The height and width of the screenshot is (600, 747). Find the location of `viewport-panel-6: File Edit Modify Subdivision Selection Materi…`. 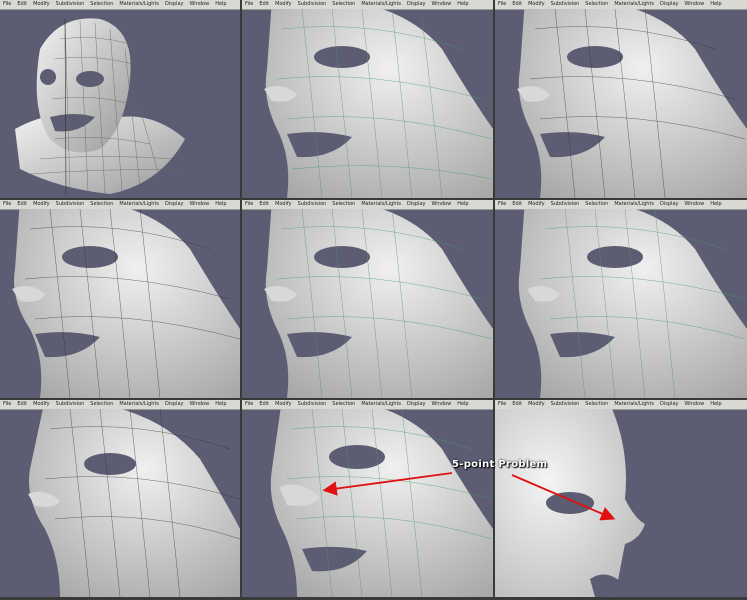

viewport-panel-6: File Edit Modify Subdivision Selection Materi… is located at coordinates (621, 299).